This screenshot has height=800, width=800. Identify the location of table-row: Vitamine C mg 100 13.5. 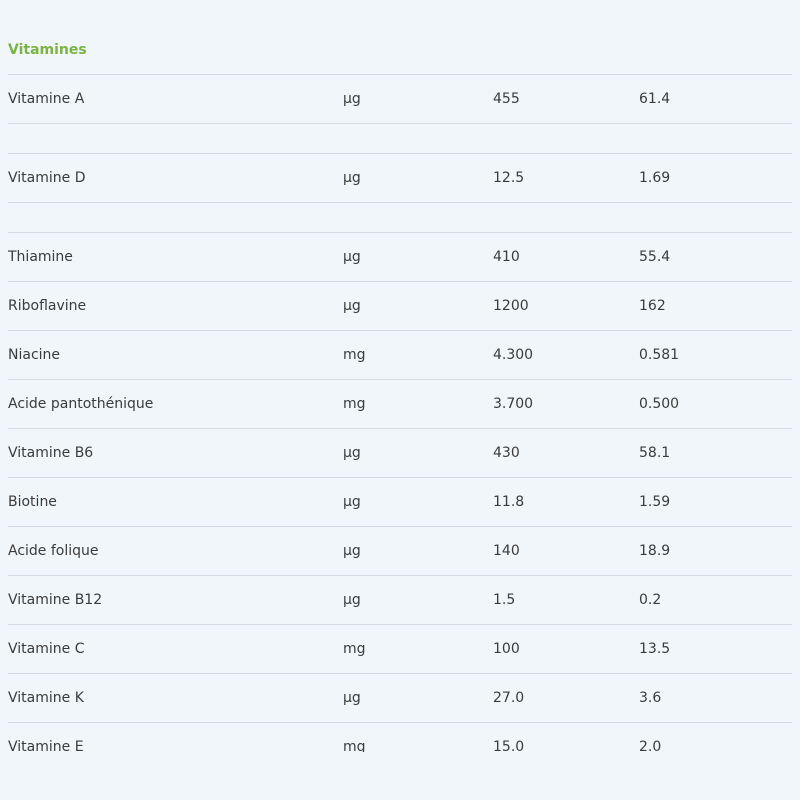
(400, 649).